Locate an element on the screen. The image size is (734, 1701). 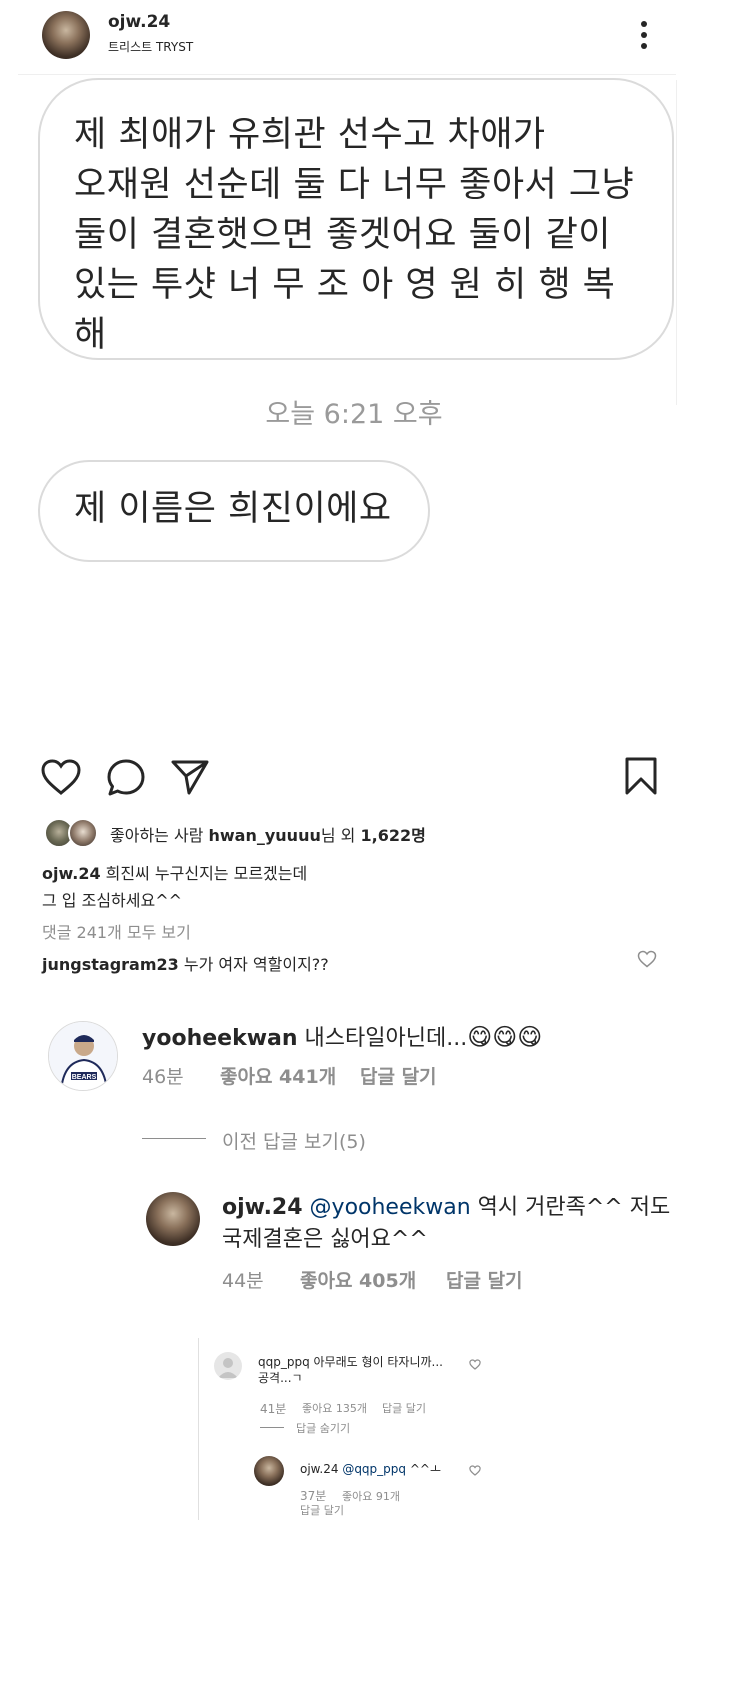
comment-like-heart-icon is located at coordinates (647, 959).